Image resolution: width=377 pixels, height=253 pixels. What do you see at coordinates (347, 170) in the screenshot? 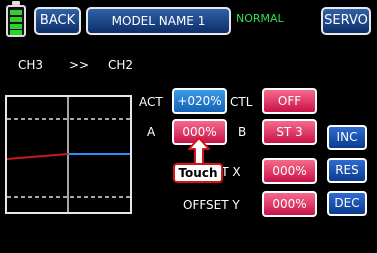
I see `res-button: RES` at bounding box center [347, 170].